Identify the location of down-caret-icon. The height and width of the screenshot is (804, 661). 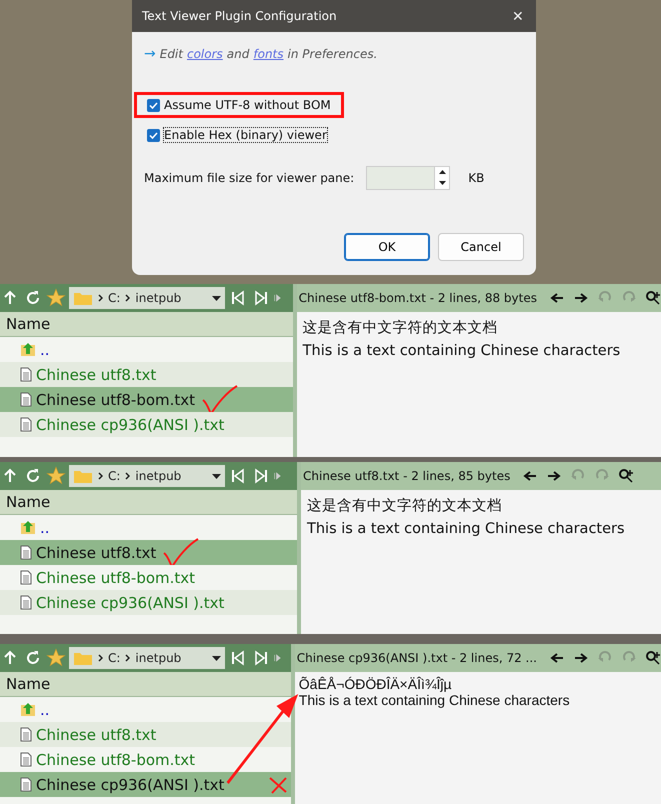
(442, 182).